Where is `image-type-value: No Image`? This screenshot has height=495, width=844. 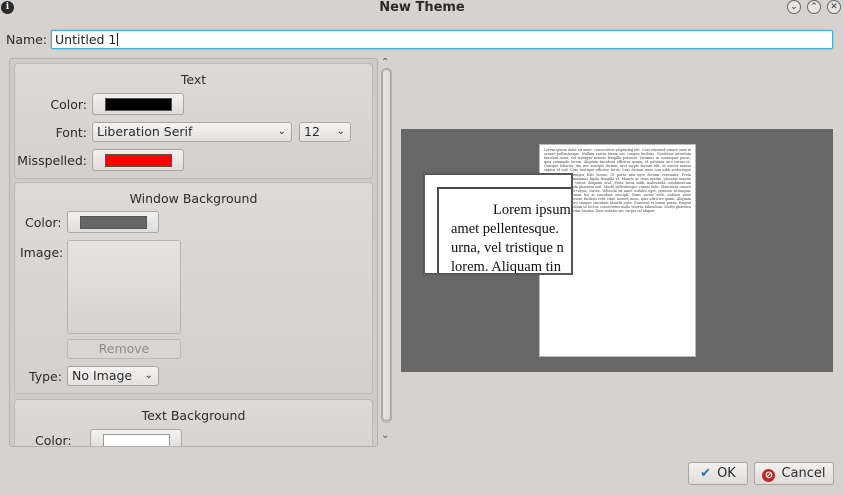
image-type-value: No Image is located at coordinates (102, 375).